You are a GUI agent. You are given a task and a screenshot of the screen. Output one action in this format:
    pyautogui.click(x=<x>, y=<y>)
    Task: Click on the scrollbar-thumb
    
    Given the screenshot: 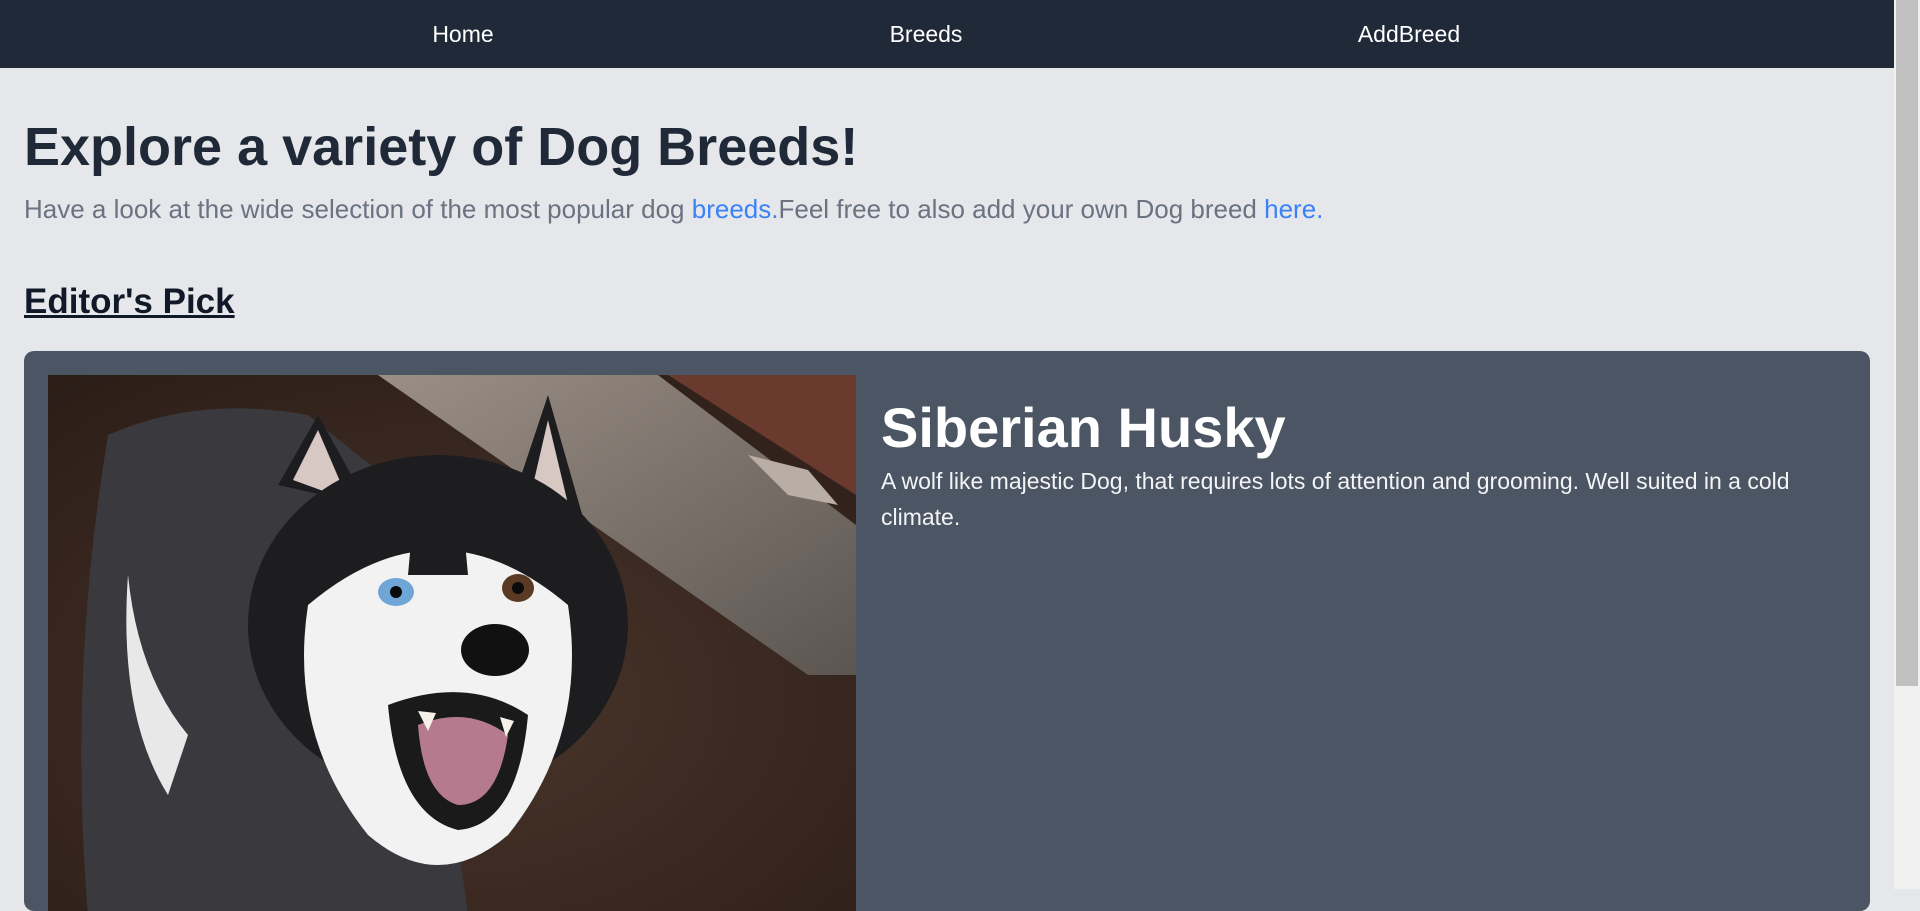 What is the action you would take?
    pyautogui.click(x=1907, y=343)
    